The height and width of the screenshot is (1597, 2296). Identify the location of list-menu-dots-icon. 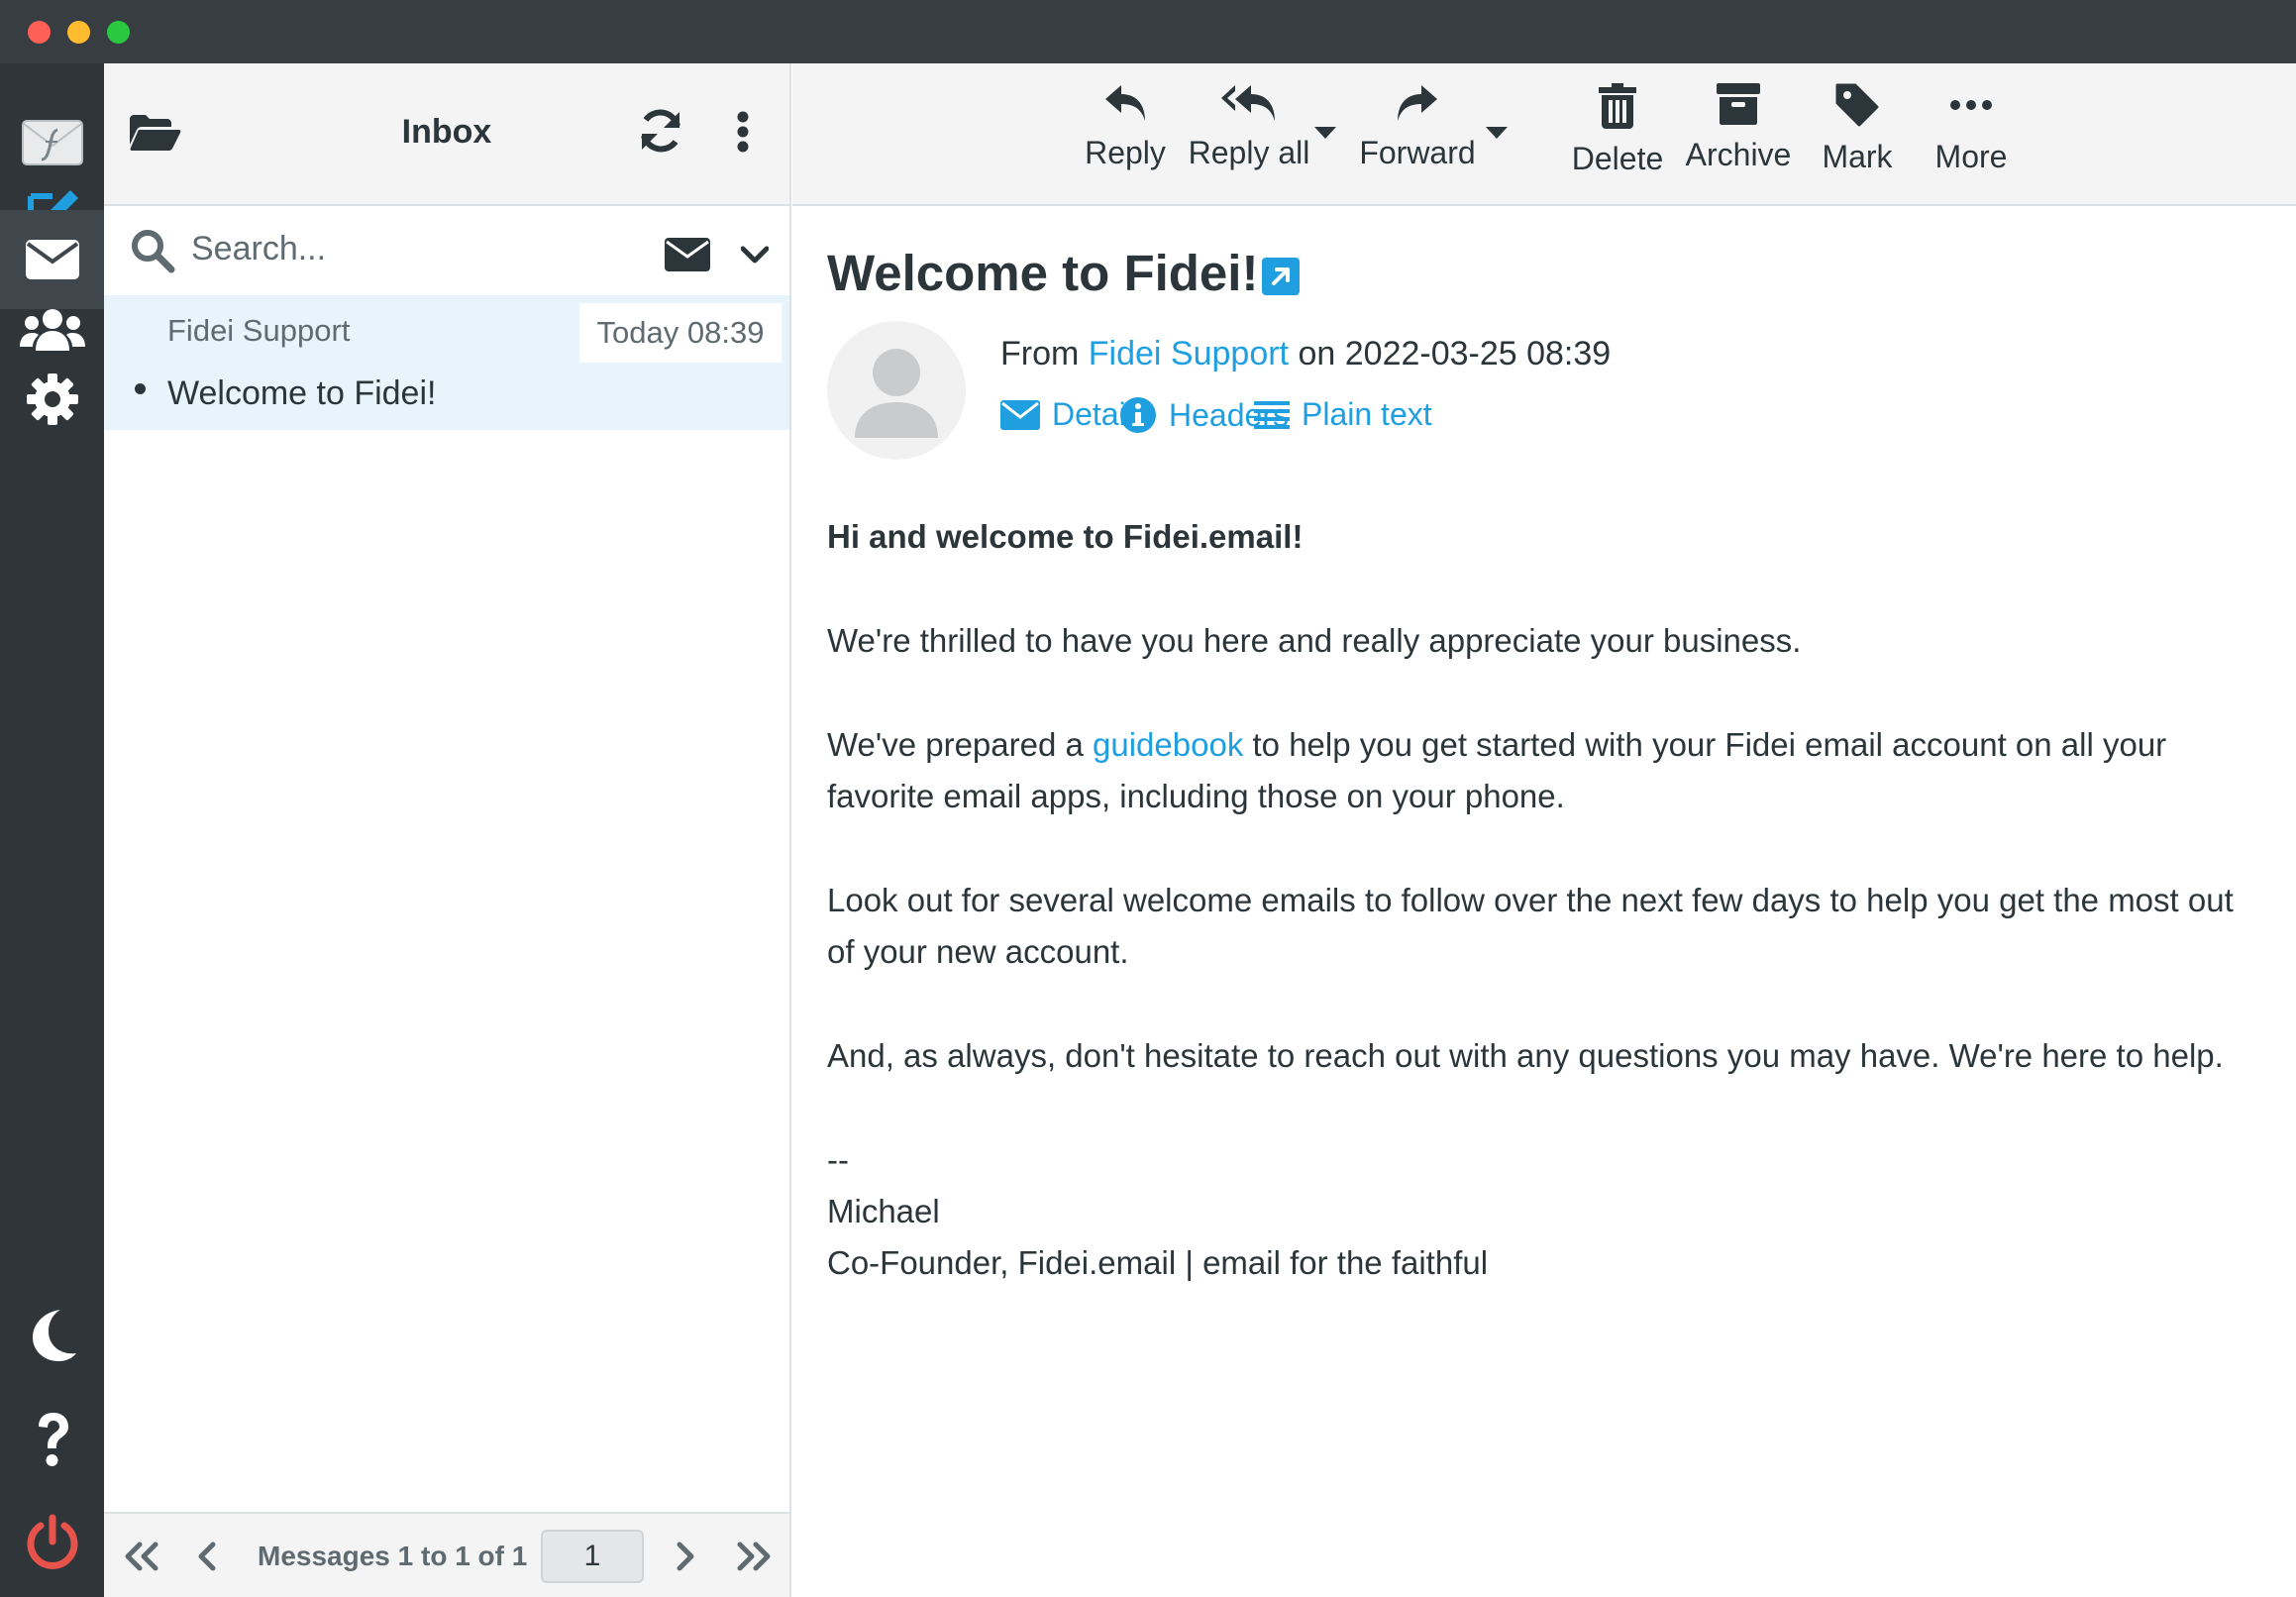
(743, 135).